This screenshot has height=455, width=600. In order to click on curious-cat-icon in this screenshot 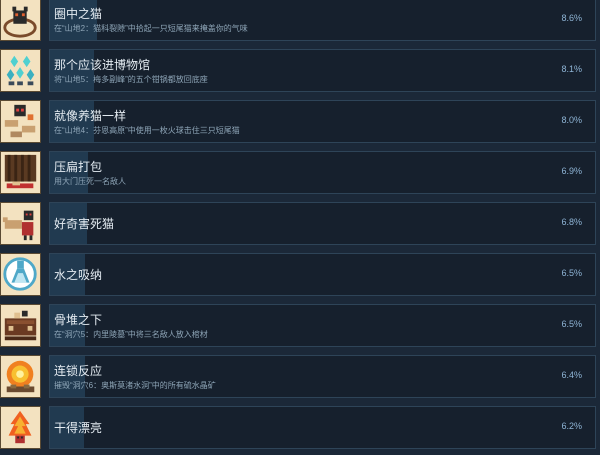, I will do `click(20, 223)`.